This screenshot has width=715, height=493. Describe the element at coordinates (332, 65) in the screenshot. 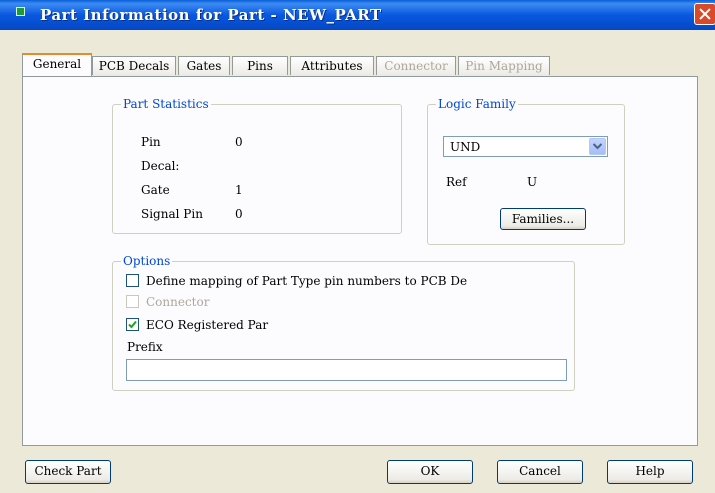

I see `tab-attributes: Attributes` at that location.